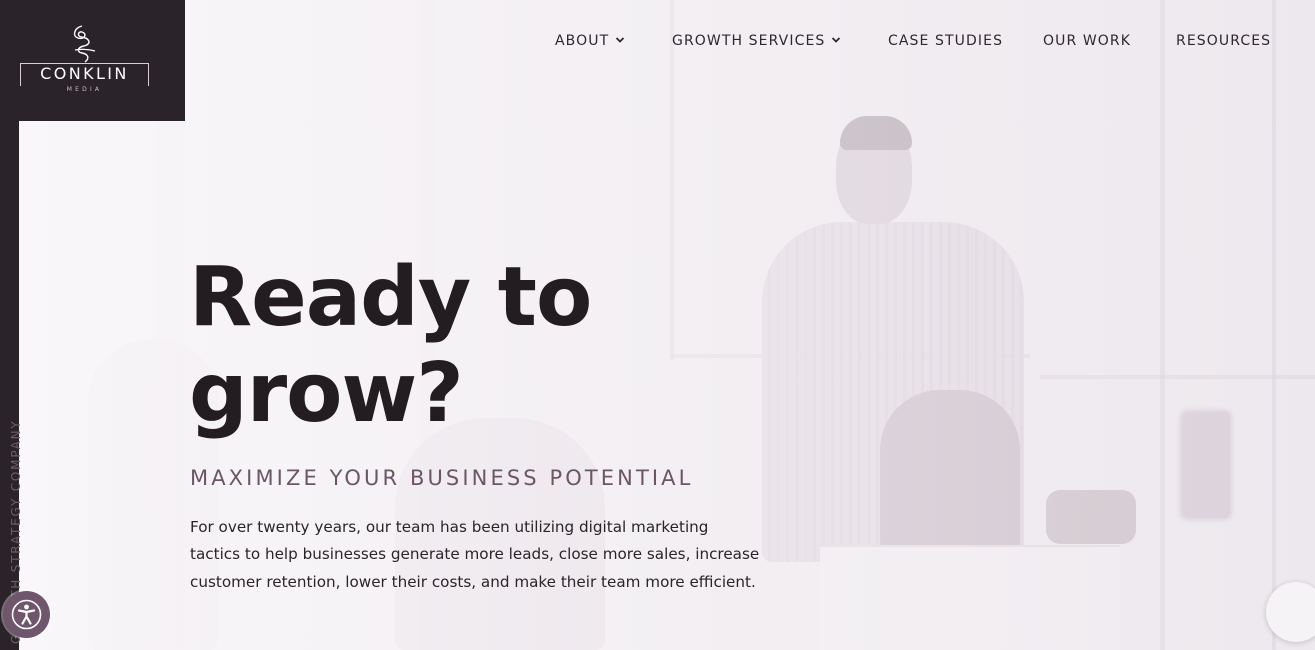 The height and width of the screenshot is (650, 1315). I want to click on hero-title-line-2: grow?, so click(326, 393).